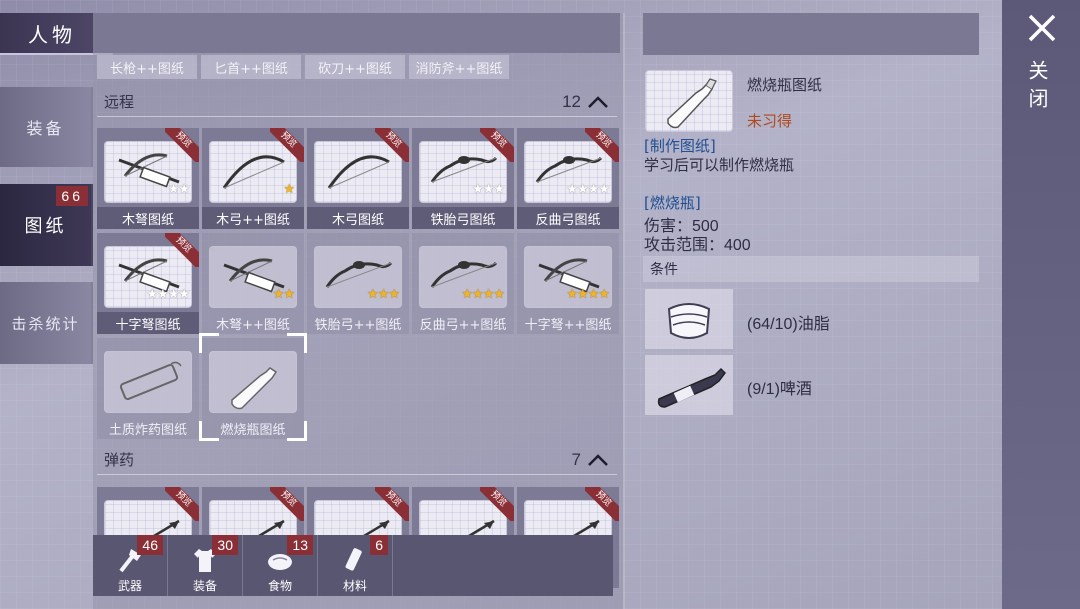 This screenshot has height=609, width=1080. What do you see at coordinates (46, 323) in the screenshot?
I see `sidebar-item-kill-stats: 击杀统计` at bounding box center [46, 323].